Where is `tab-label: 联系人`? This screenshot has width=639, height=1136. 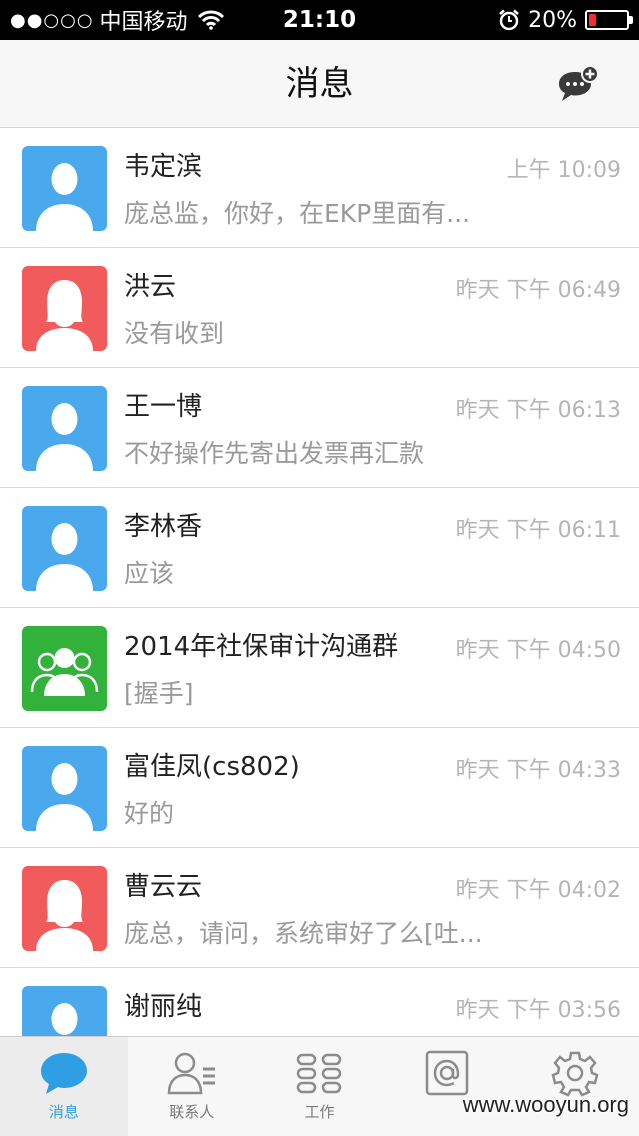 tab-label: 联系人 is located at coordinates (192, 1112).